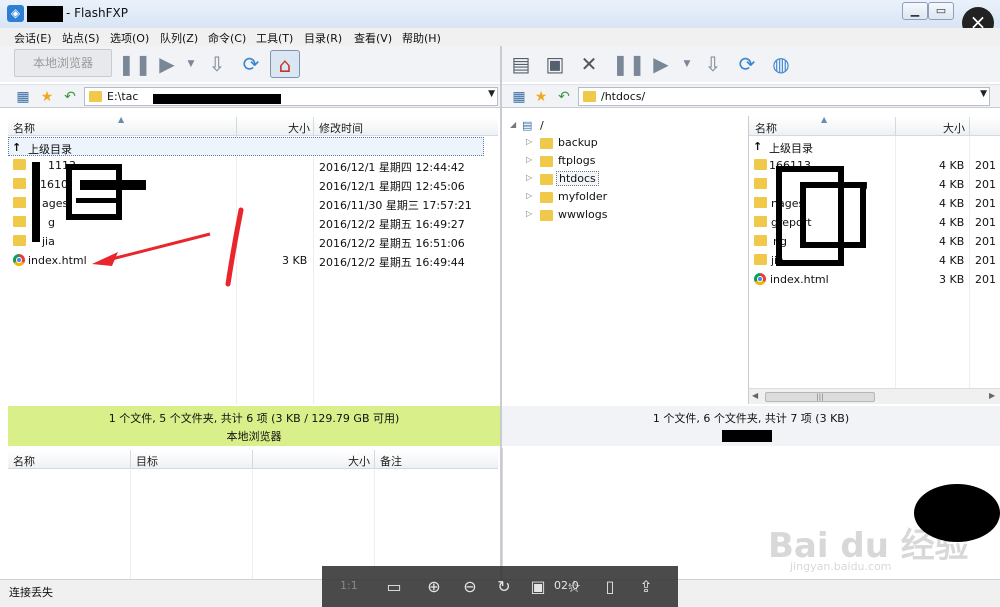  What do you see at coordinates (874, 279) in the screenshot?
I see `file-row: index.html 3 KB 201` at bounding box center [874, 279].